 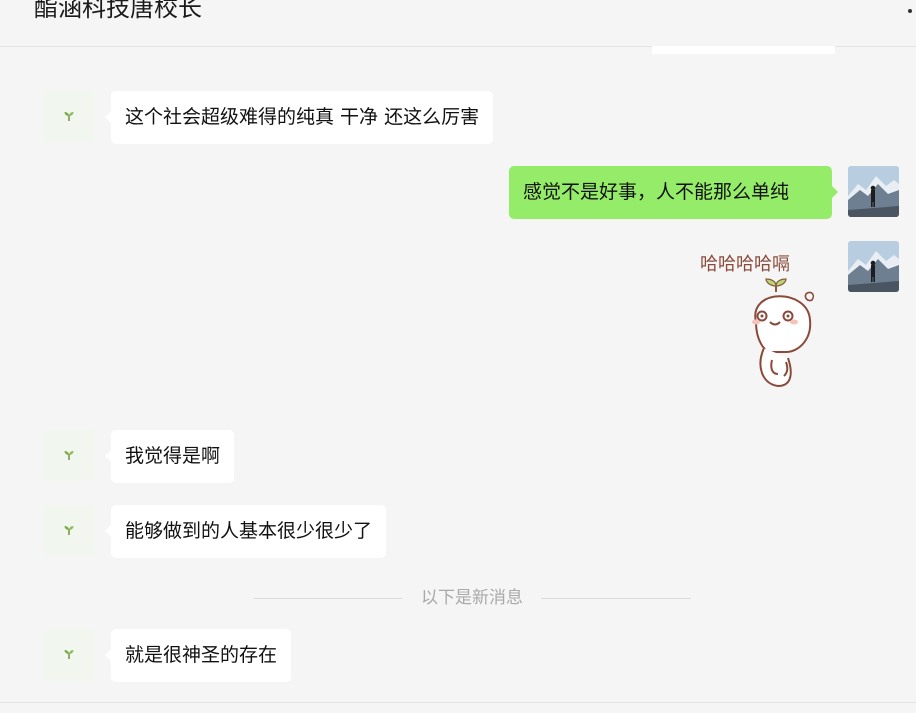 What do you see at coordinates (299, 117) in the screenshot?
I see `message-bubble-incoming: 这个社会超级难得的纯真 干净 还这么厉害` at bounding box center [299, 117].